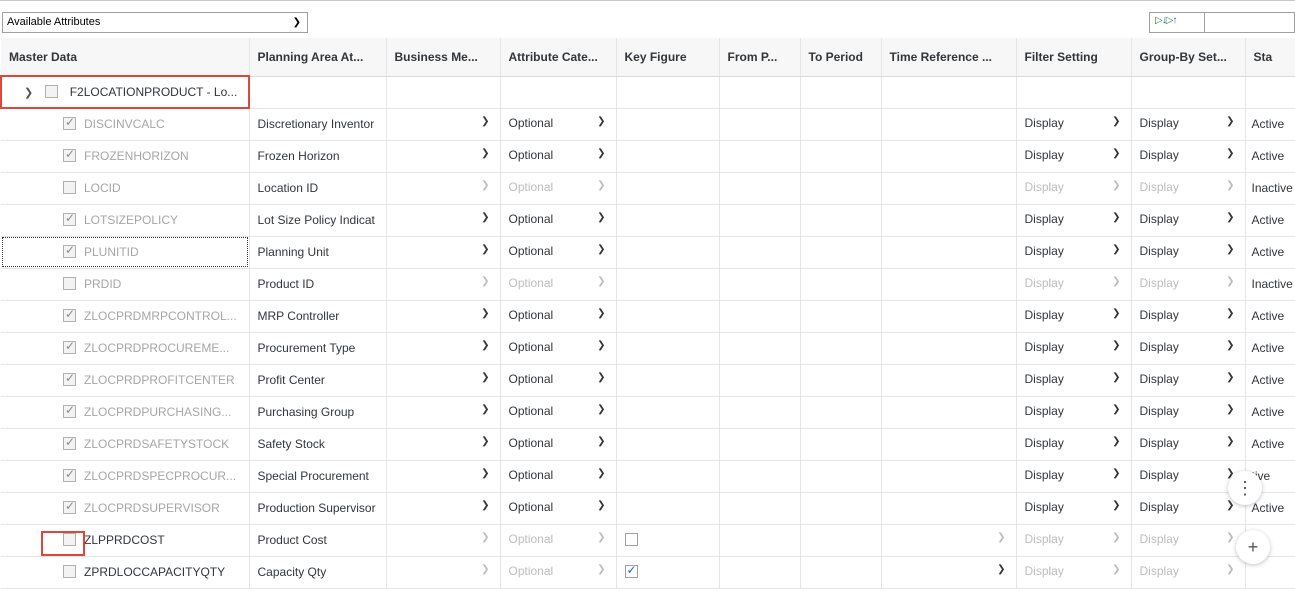 The image size is (1295, 591). I want to click on master-data-cell: LOCID, so click(125, 188).